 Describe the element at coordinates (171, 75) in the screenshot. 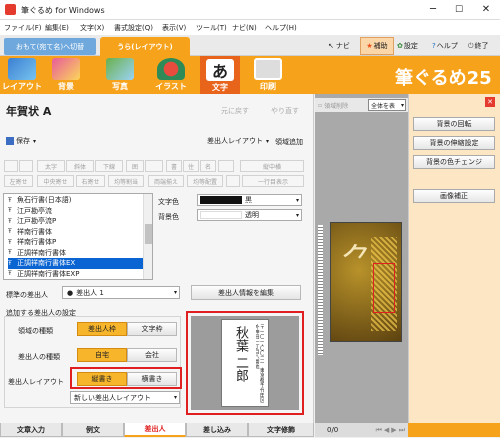

I see `toolbar-illustration: イラスト` at that location.